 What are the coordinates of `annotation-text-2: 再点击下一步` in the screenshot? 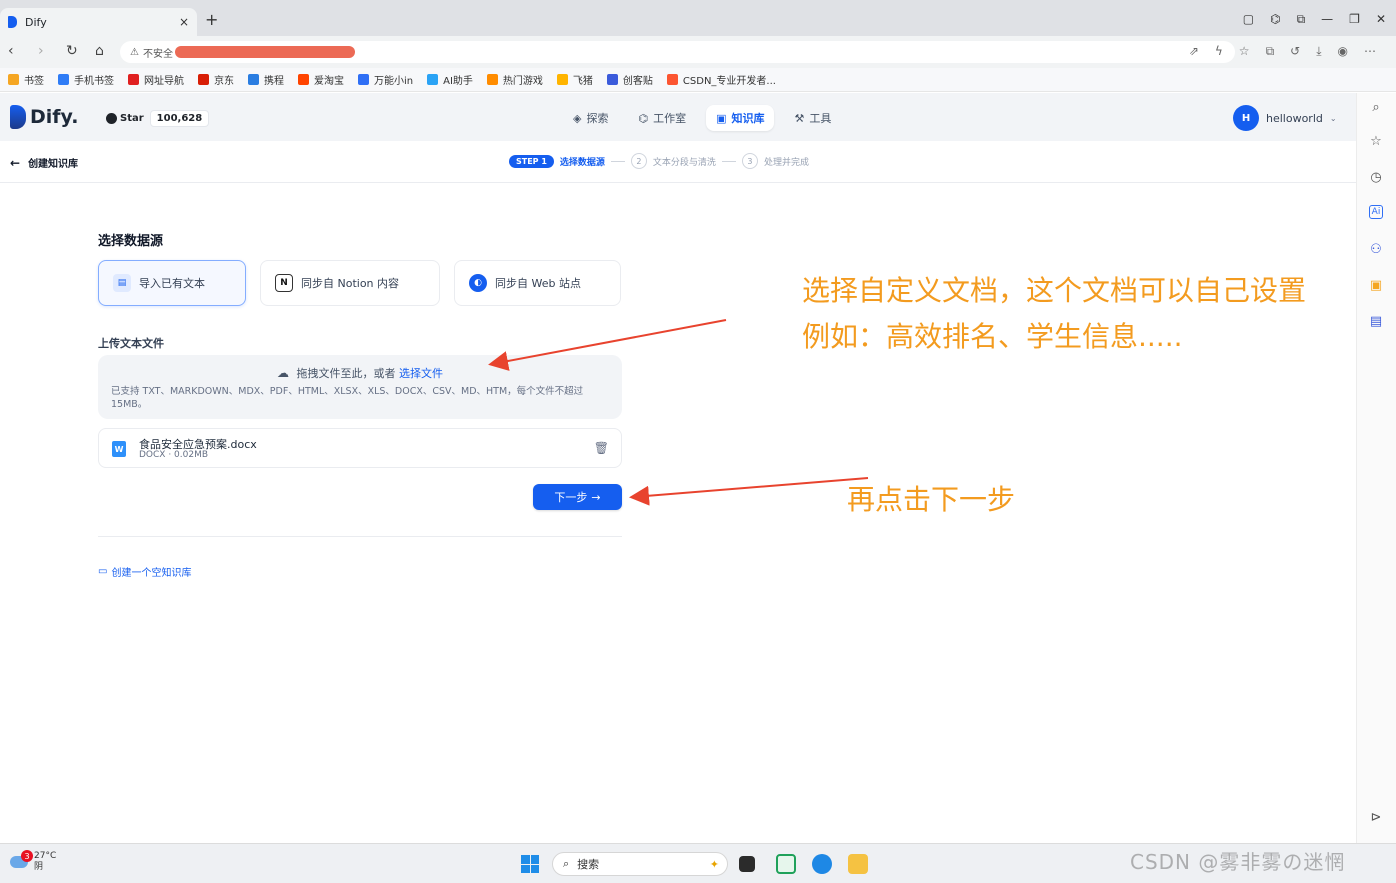 It's located at (931, 499).